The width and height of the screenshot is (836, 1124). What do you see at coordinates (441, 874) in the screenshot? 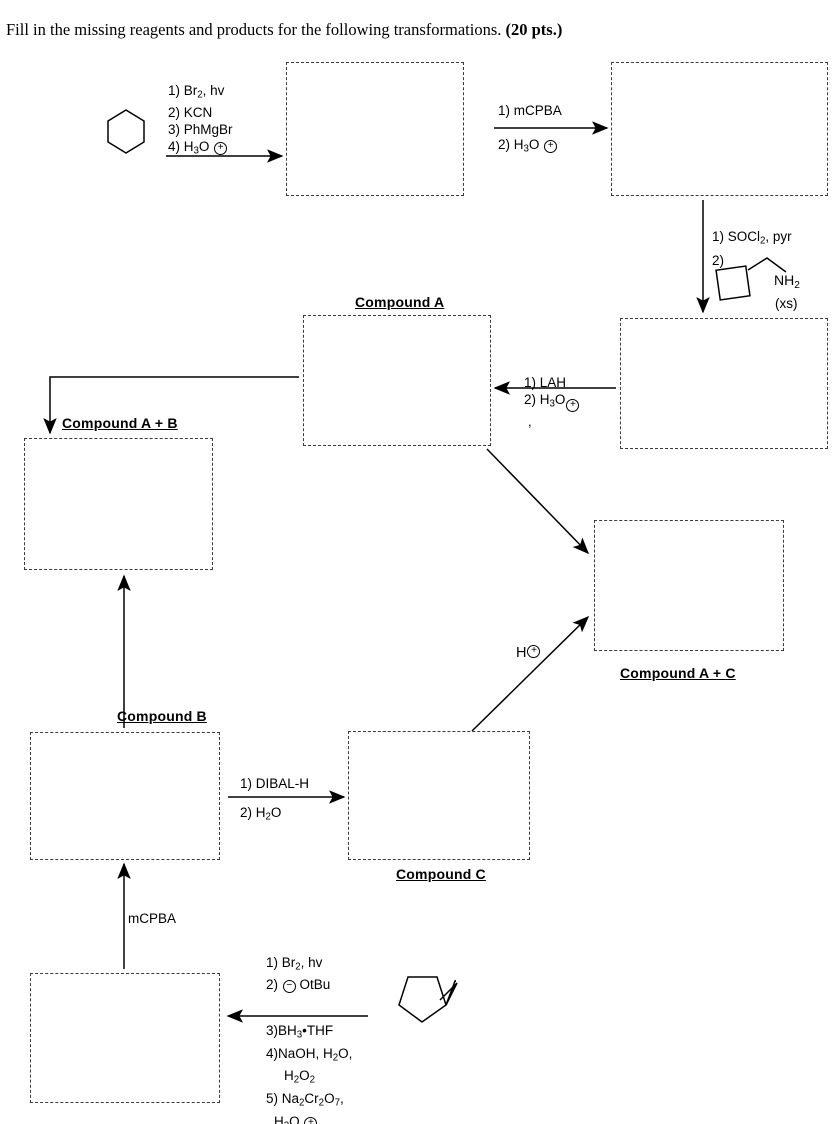
I see `caption-compound-c: Compound C` at bounding box center [441, 874].